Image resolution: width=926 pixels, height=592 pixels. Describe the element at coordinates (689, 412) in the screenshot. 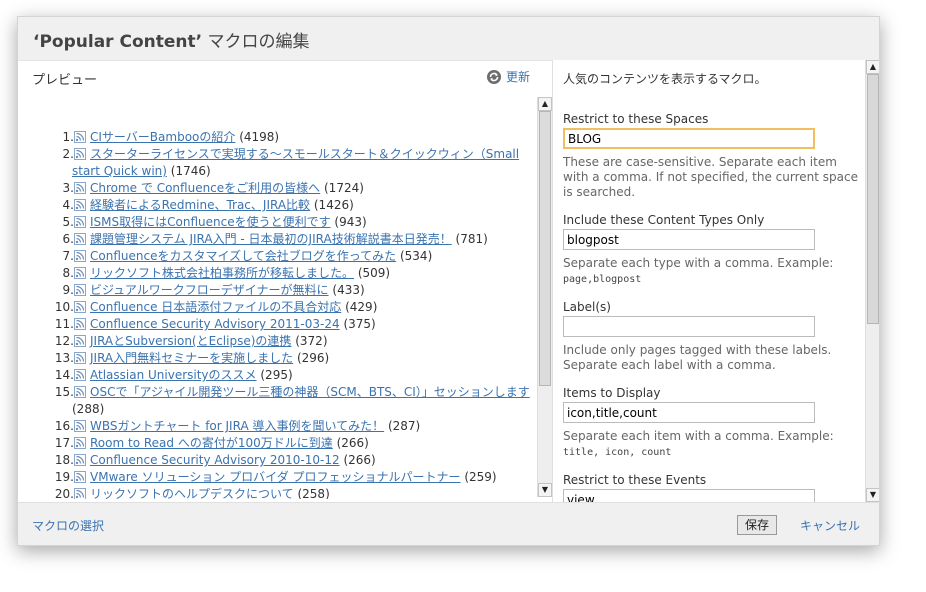

I see `items-display-input` at that location.